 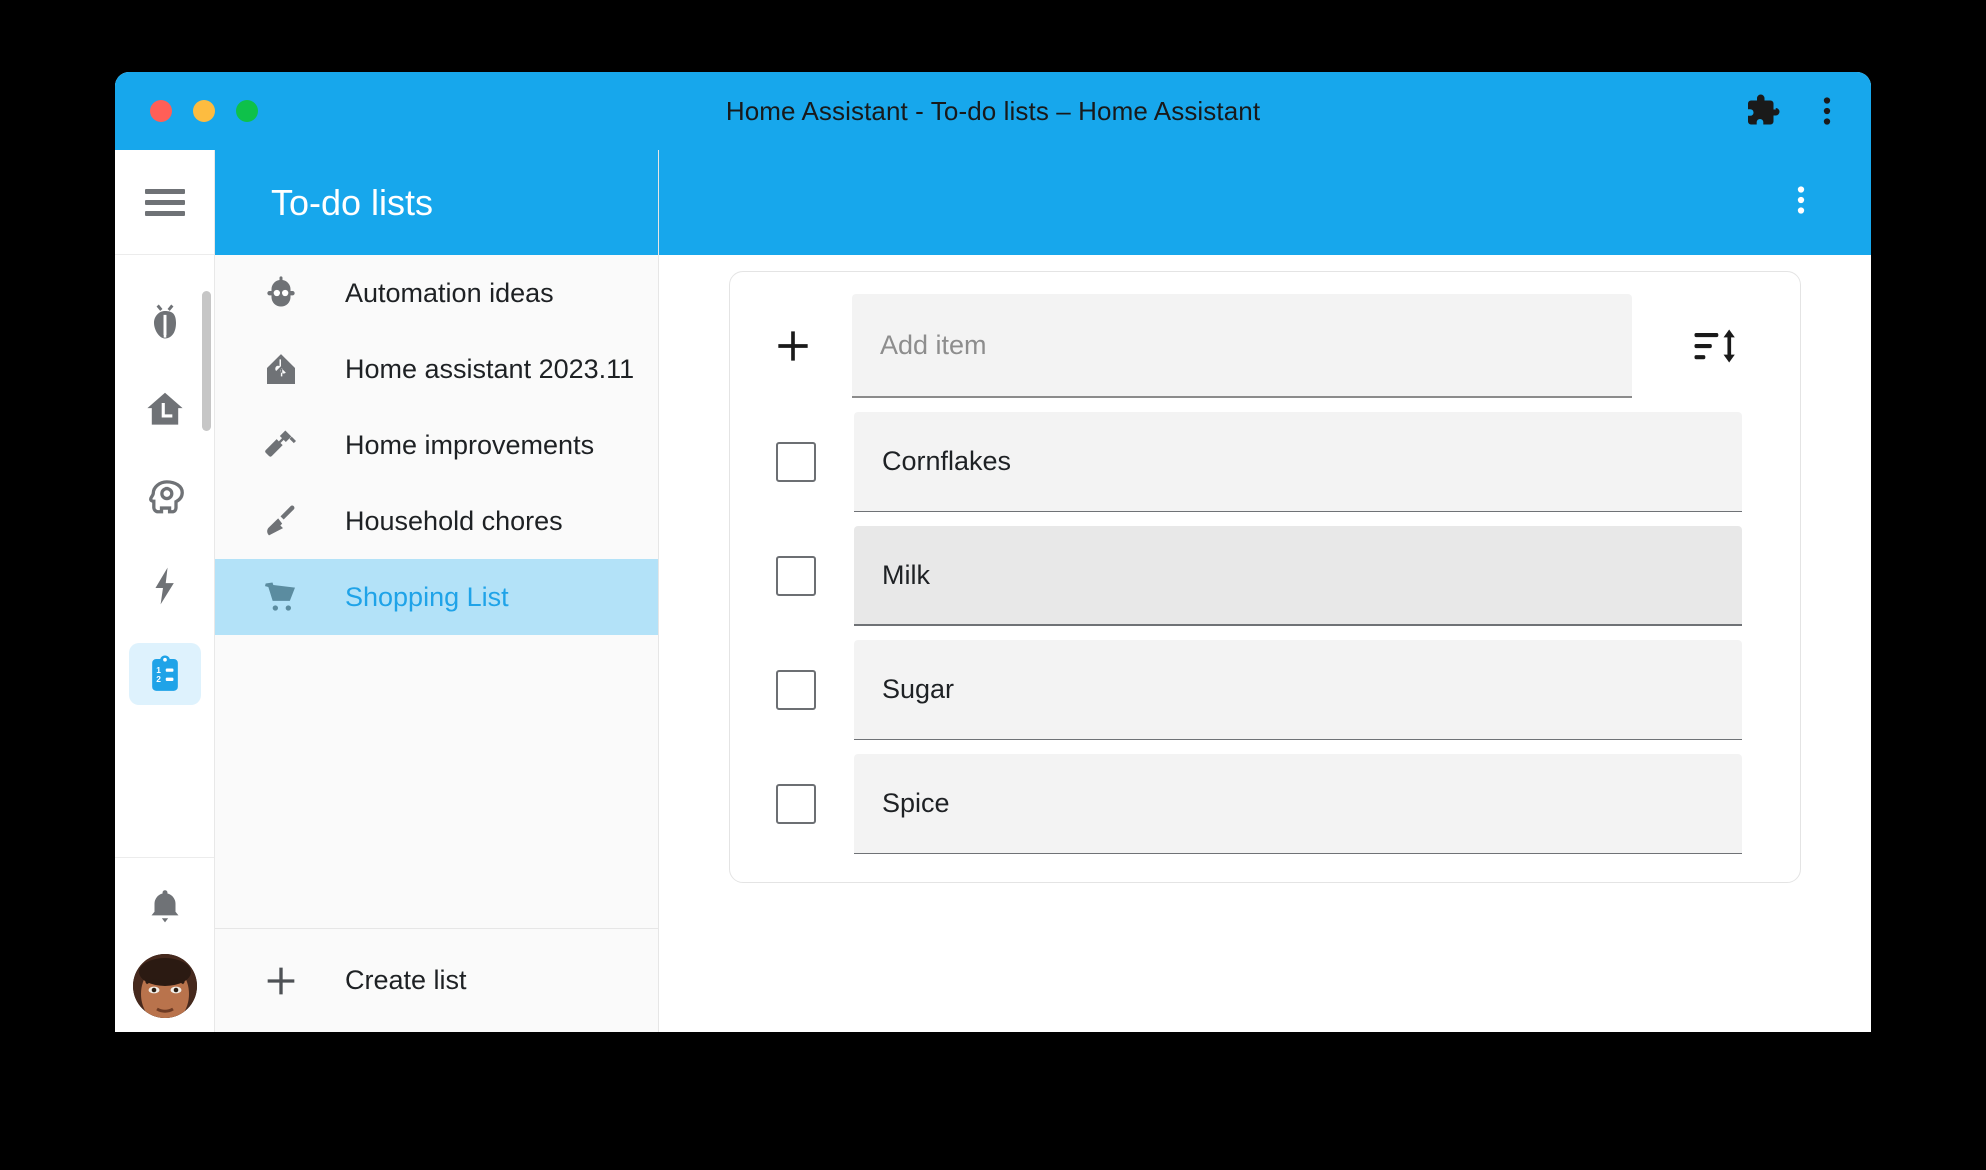 What do you see at coordinates (1795, 111) in the screenshot?
I see `titlebar-actions` at bounding box center [1795, 111].